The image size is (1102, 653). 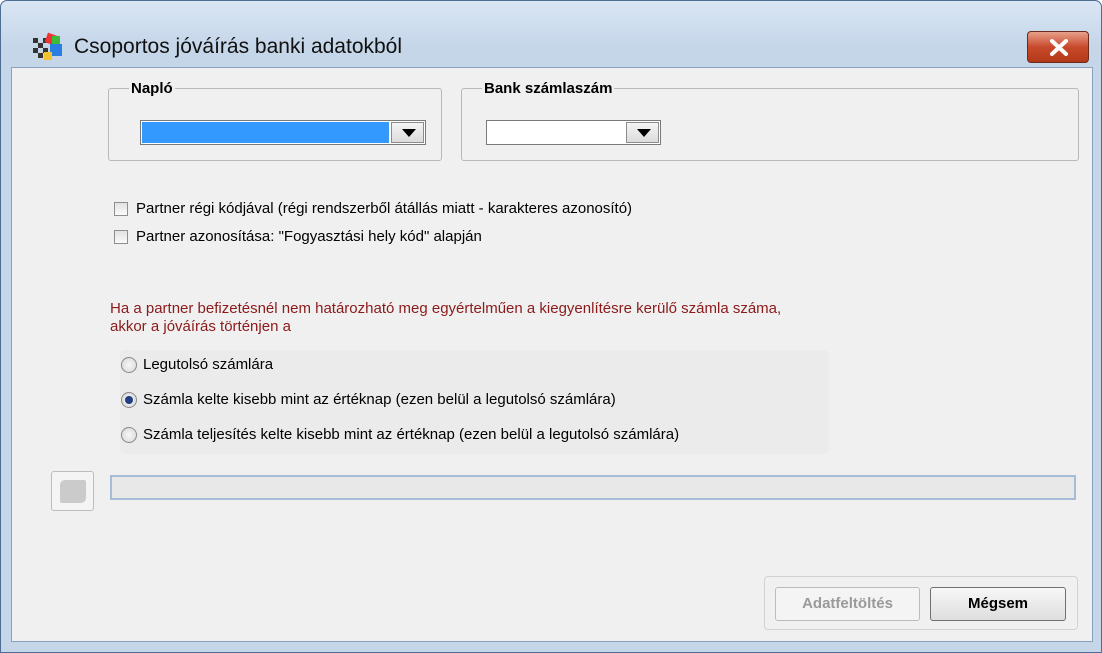 What do you see at coordinates (593, 487) in the screenshot?
I see `progress-bar` at bounding box center [593, 487].